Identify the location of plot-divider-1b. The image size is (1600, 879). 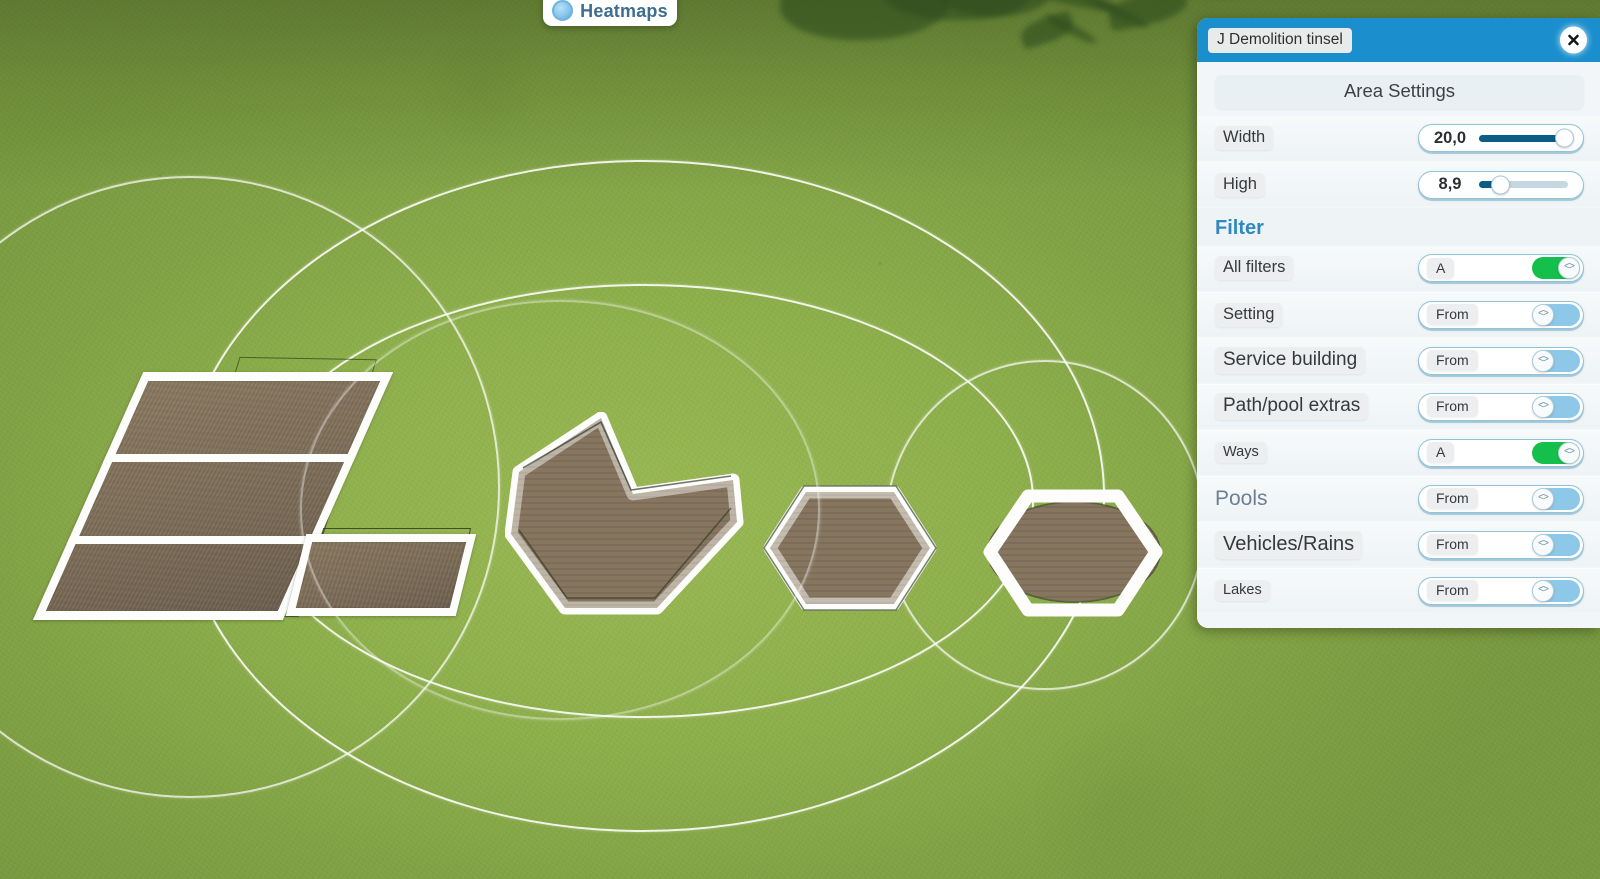
(193, 539).